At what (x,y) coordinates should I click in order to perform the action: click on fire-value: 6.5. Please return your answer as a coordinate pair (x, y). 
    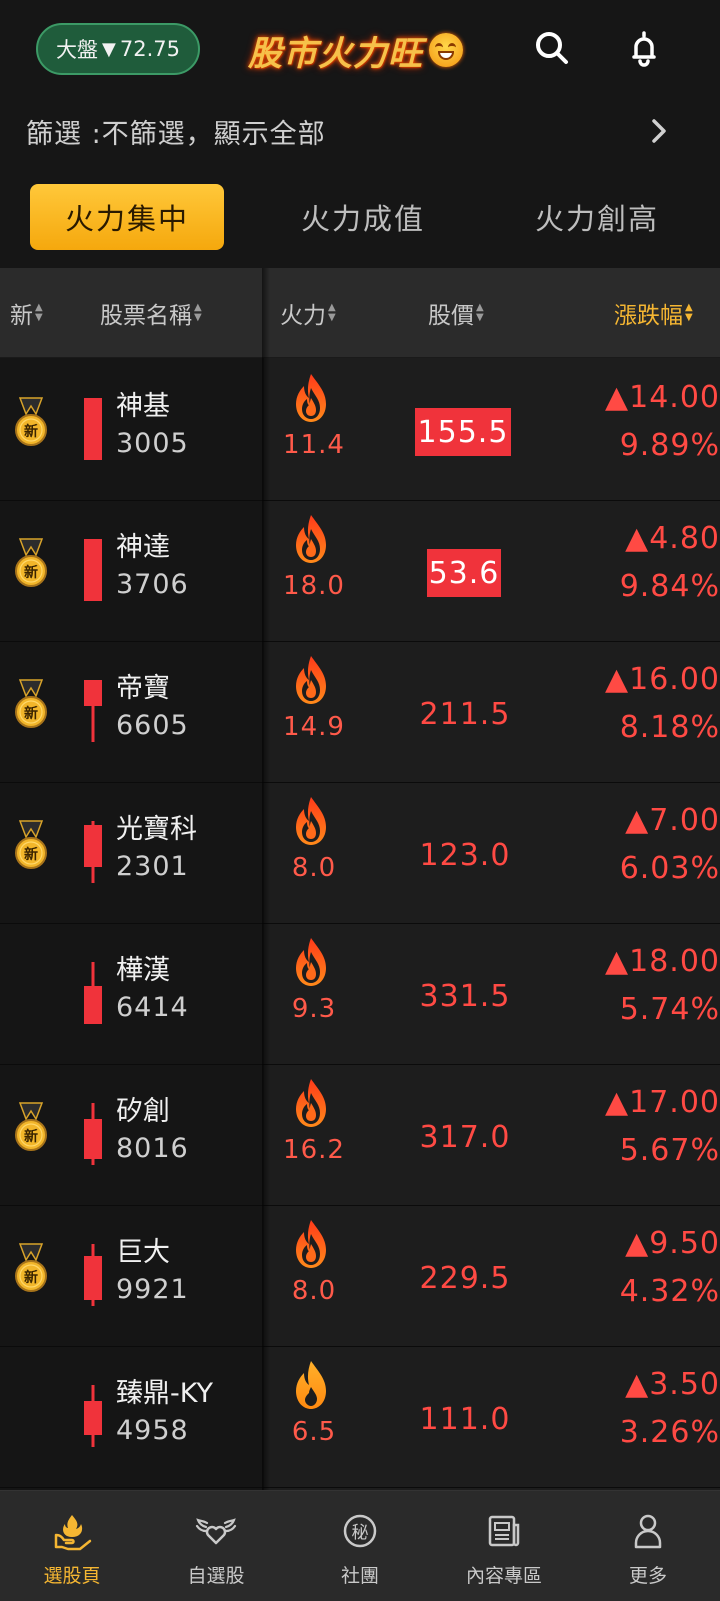
    Looking at the image, I should click on (314, 1432).